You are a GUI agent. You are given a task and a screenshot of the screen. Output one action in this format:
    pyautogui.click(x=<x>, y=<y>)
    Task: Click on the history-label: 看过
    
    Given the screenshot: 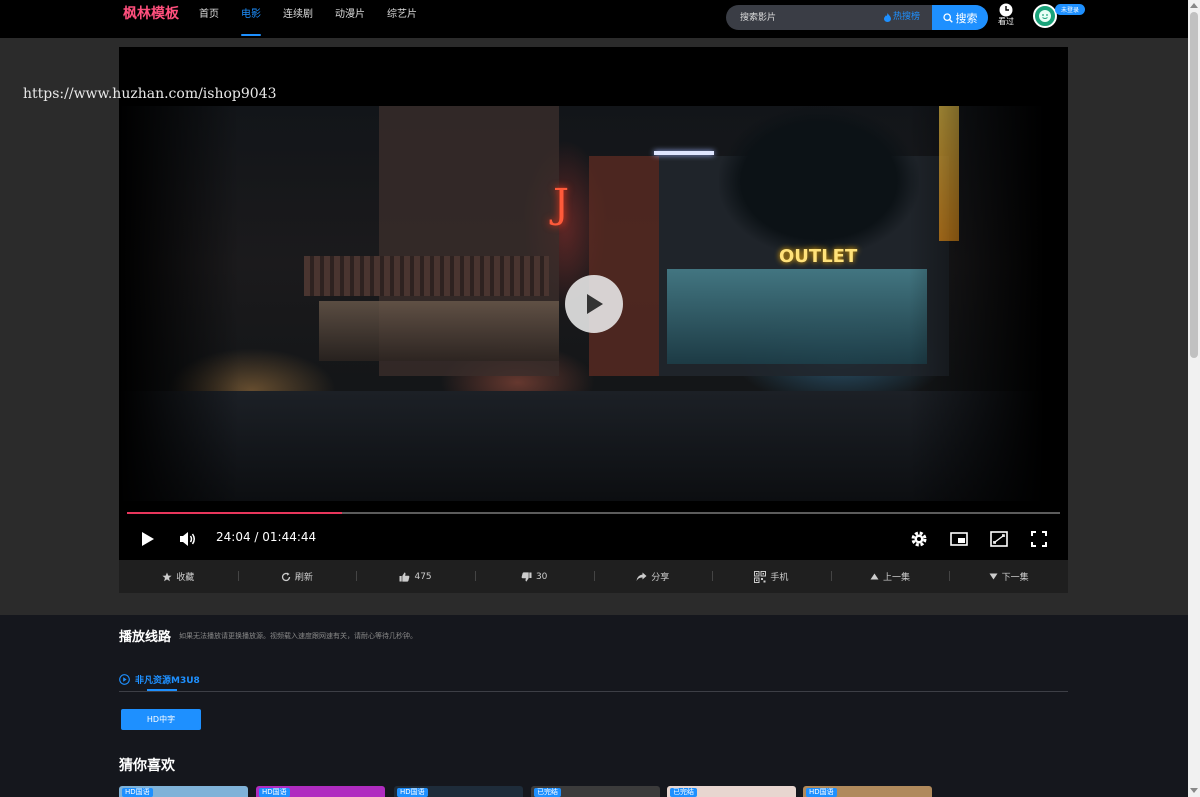 What is the action you would take?
    pyautogui.click(x=1006, y=21)
    